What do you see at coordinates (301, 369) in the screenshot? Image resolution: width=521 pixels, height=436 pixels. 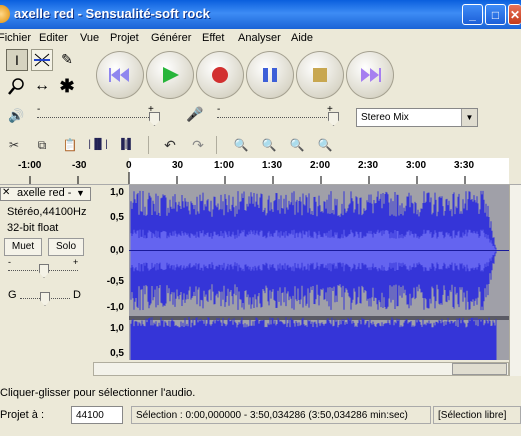 I see `horizontal-scrollbar` at bounding box center [301, 369].